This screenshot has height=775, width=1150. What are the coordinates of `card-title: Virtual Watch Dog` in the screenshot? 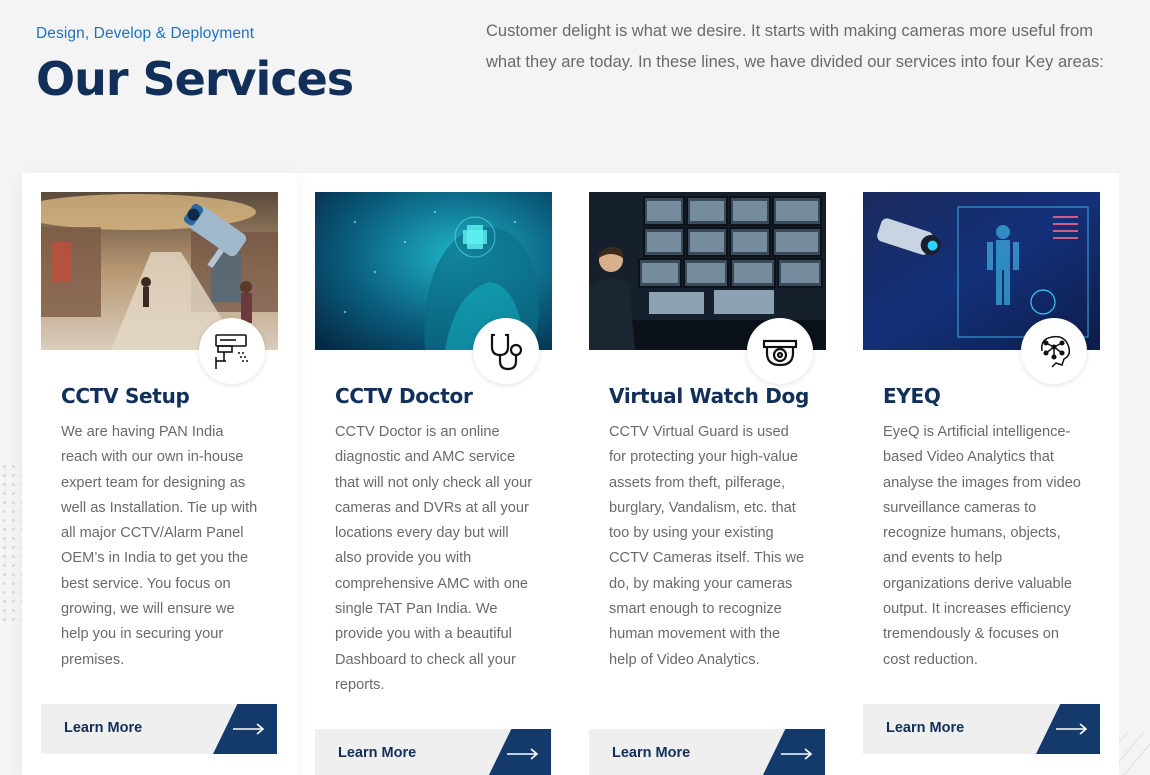 It's located at (709, 396).